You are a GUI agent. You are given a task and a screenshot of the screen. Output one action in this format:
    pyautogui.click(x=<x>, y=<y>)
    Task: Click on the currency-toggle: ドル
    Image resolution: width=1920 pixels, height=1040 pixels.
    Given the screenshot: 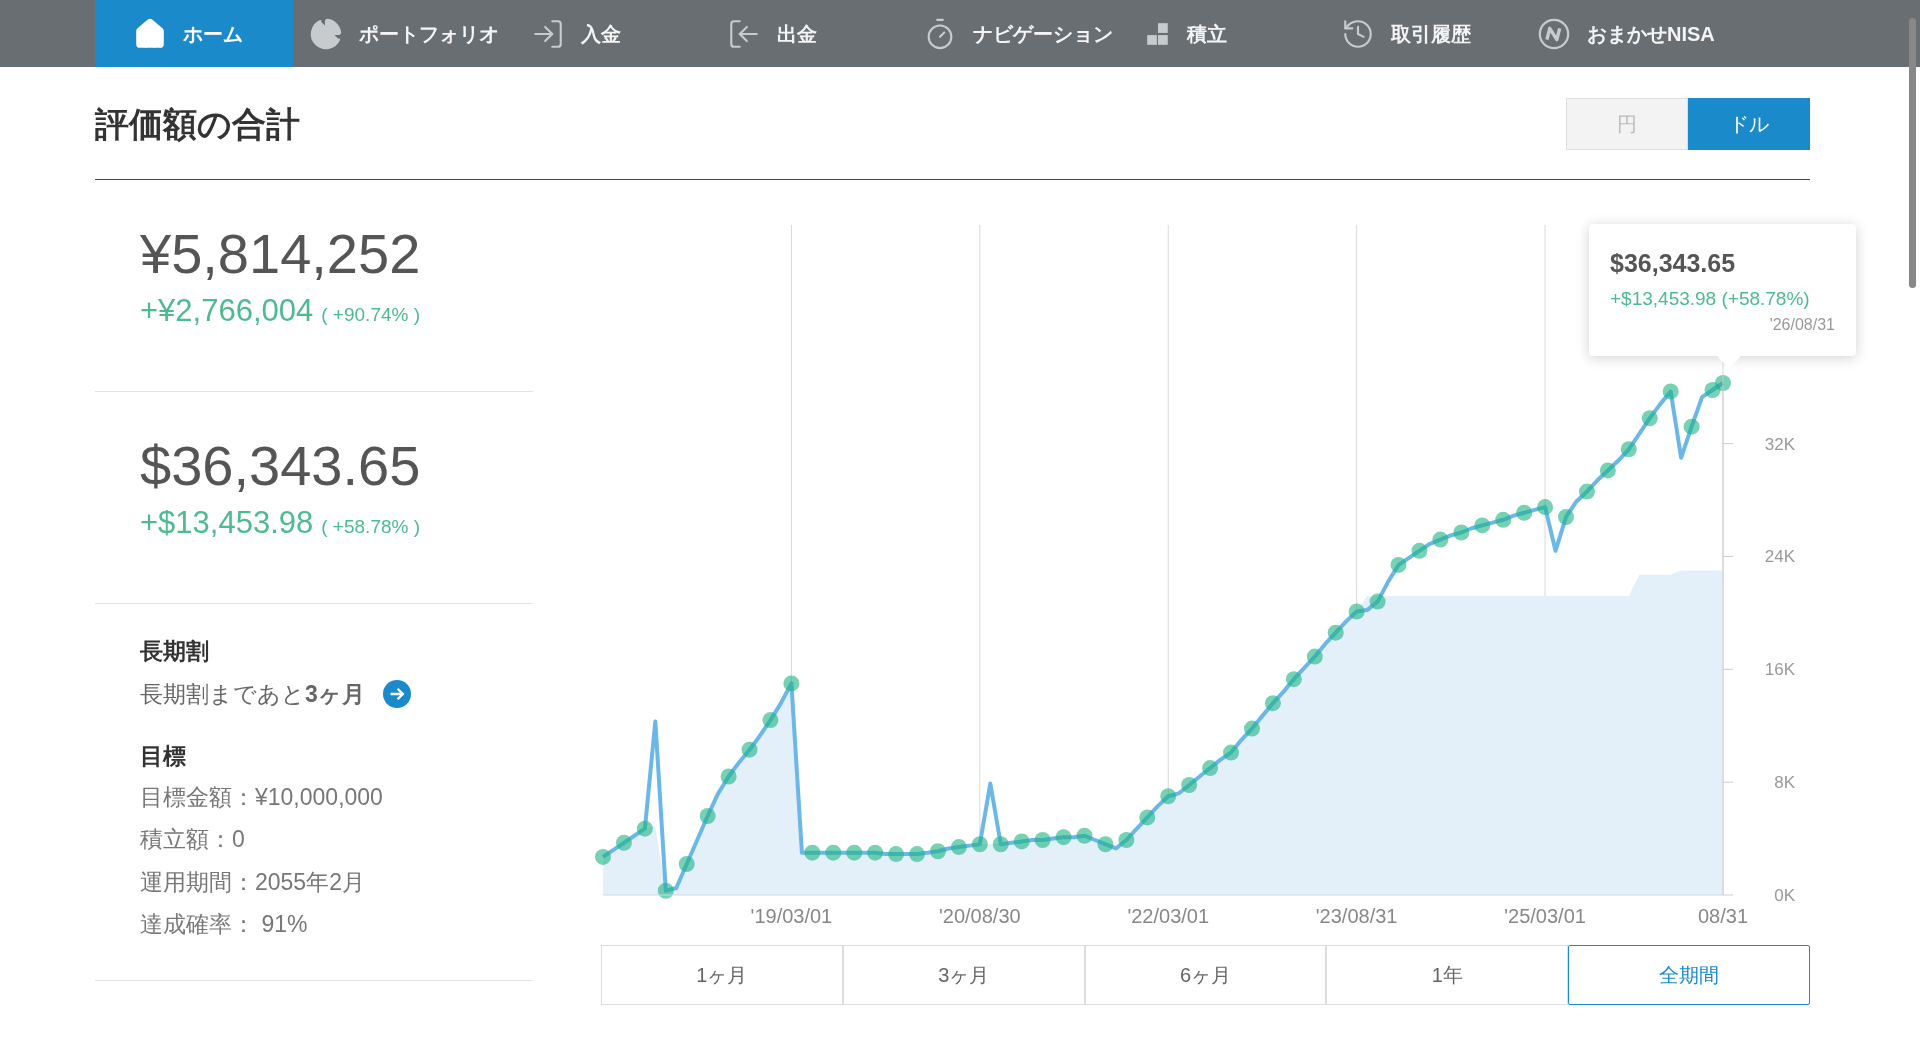 What is the action you would take?
    pyautogui.click(x=1749, y=124)
    